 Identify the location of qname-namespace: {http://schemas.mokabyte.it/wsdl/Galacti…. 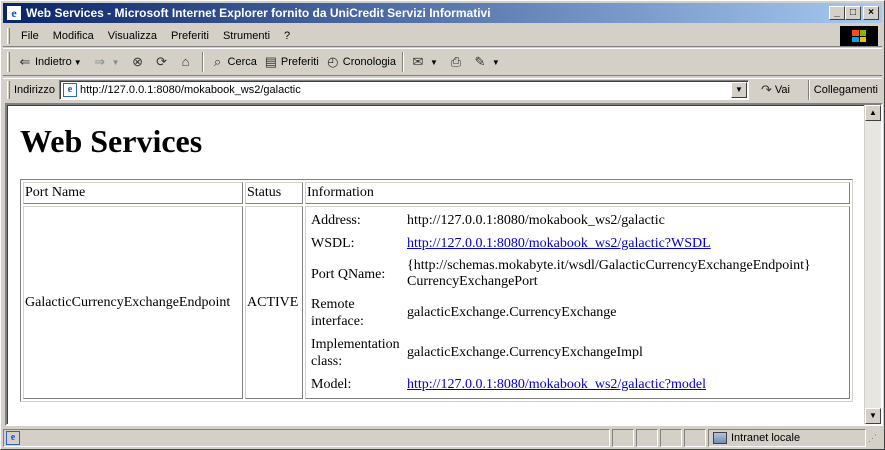
(609, 265).